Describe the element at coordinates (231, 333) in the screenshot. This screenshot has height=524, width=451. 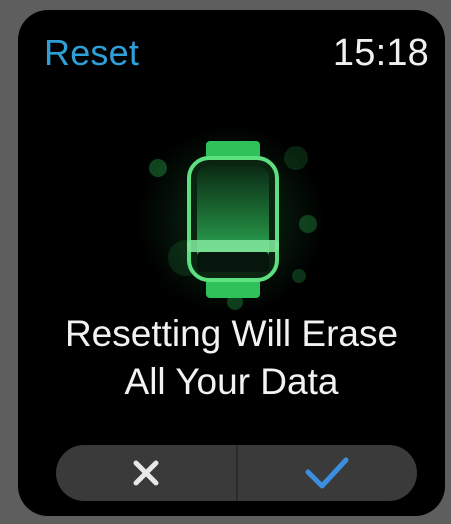
I see `warning-line-1: Resetting Will Erase` at that location.